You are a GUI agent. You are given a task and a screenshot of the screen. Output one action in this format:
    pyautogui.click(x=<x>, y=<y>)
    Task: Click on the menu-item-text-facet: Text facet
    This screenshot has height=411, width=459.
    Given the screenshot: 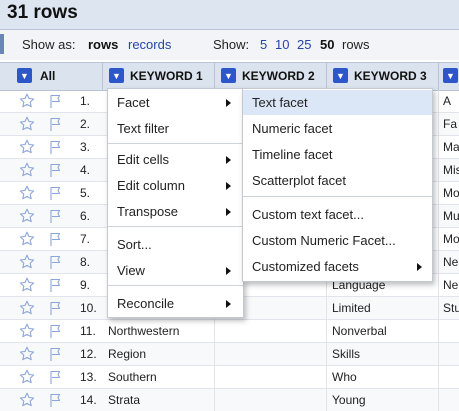 What is the action you would take?
    pyautogui.click(x=337, y=102)
    